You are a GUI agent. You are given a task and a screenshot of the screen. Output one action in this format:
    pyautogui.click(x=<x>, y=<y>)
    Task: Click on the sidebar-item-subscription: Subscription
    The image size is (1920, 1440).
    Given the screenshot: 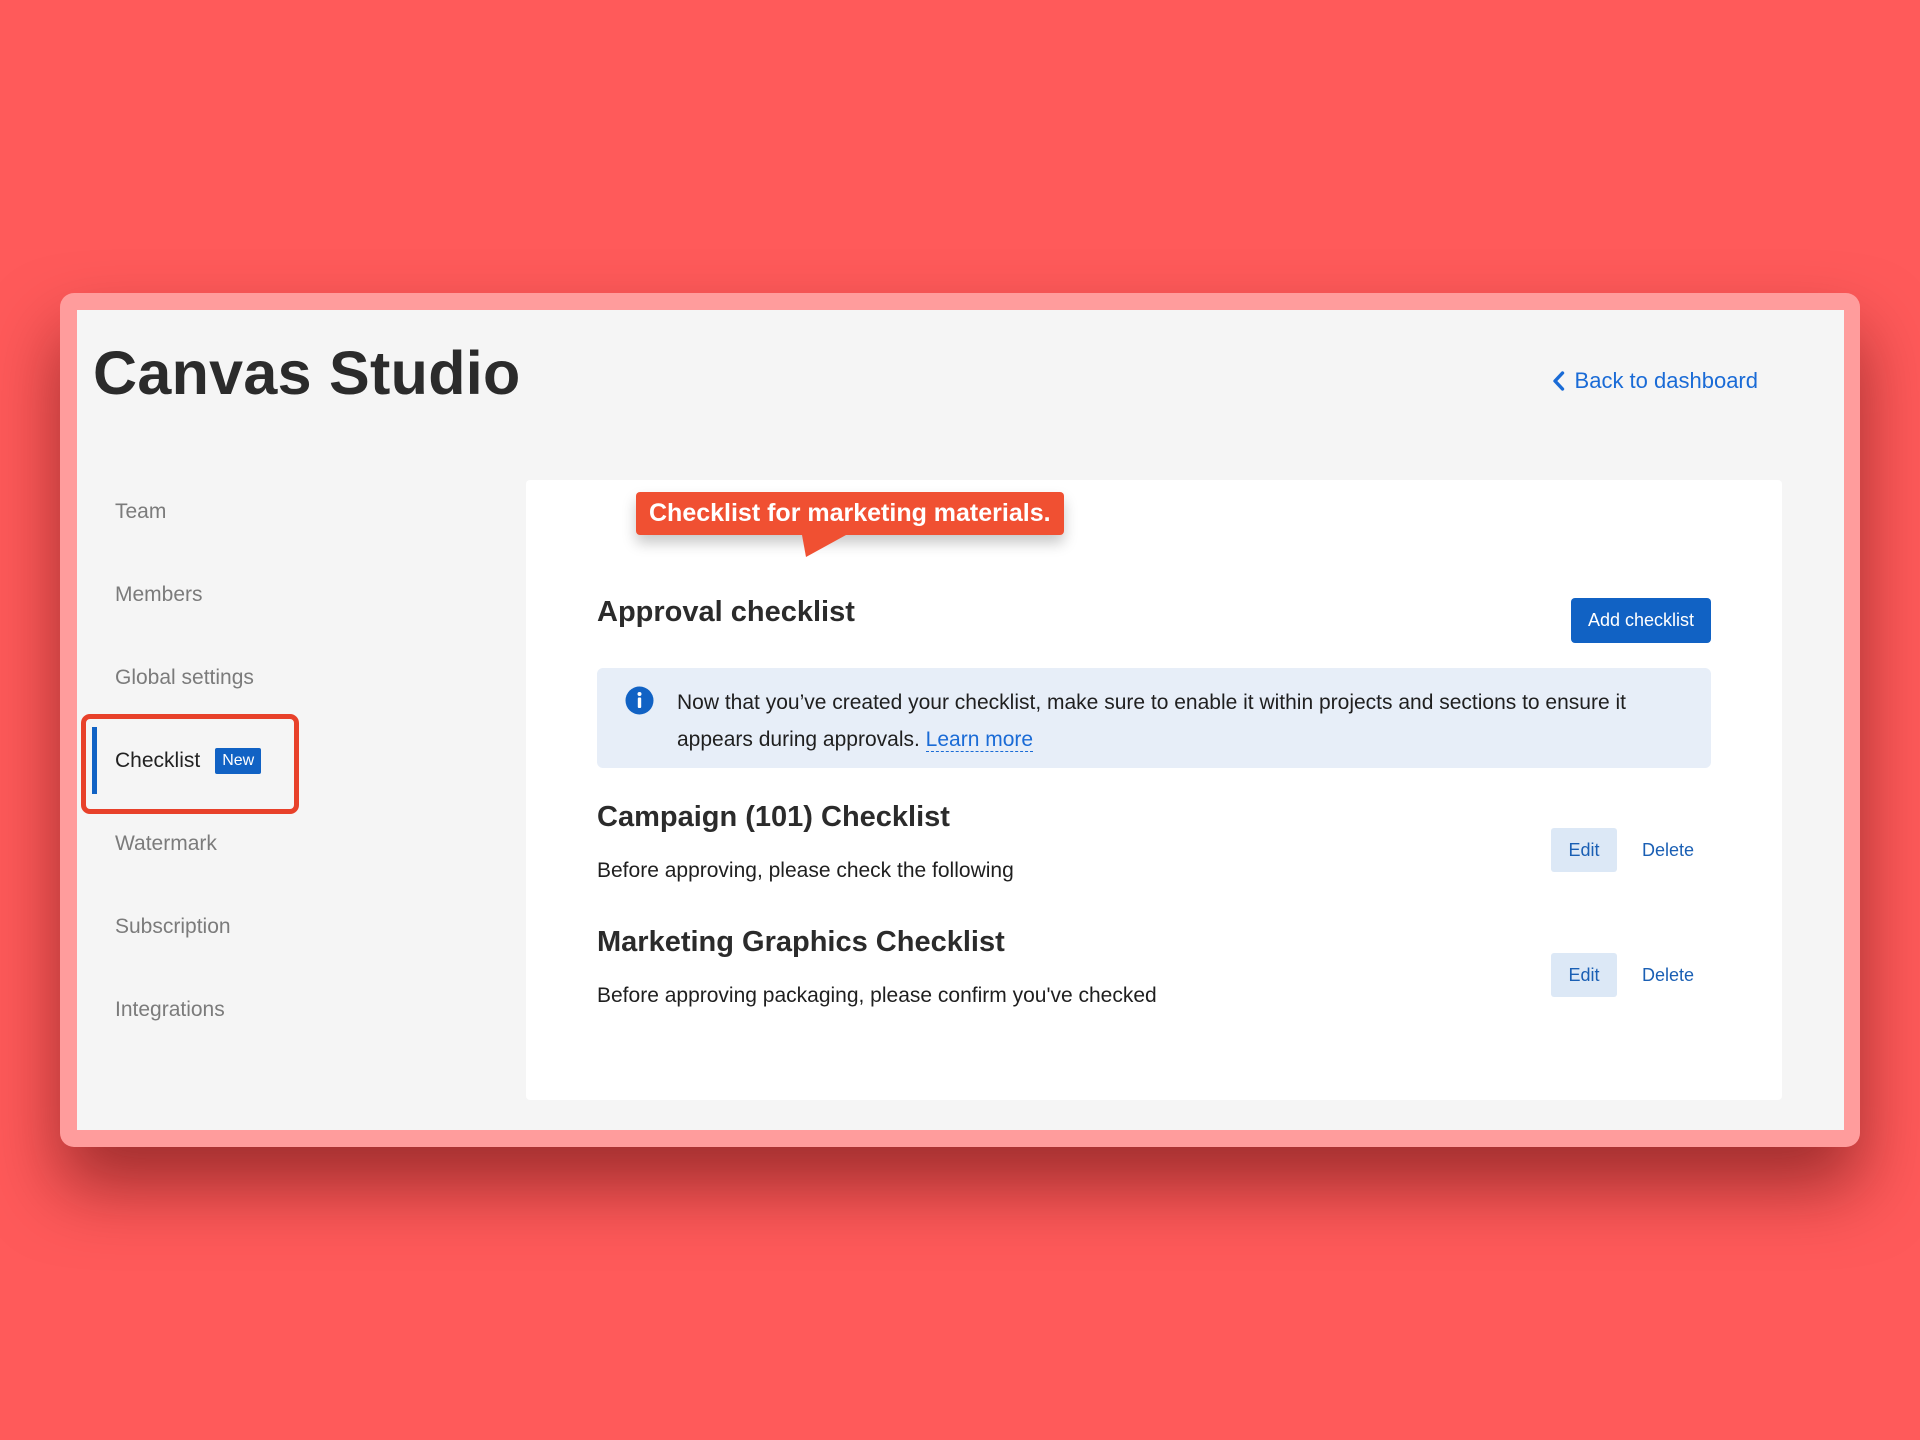 What is the action you would take?
    pyautogui.click(x=227, y=926)
    